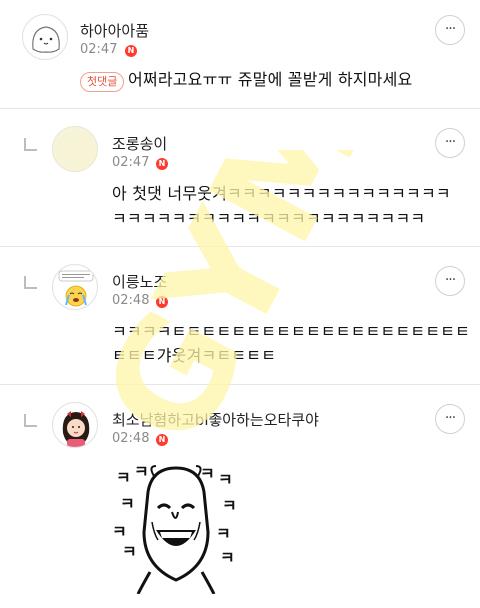 This screenshot has width=480, height=608. Describe the element at coordinates (281, 193) in the screenshot. I see `comment-text-line-1: 아 첫댓 너무웃겨ㅋㅋㅋㅋㅋㅋㅋㅋㅋㅋㅋㅋㅋㅋㅋ` at that location.